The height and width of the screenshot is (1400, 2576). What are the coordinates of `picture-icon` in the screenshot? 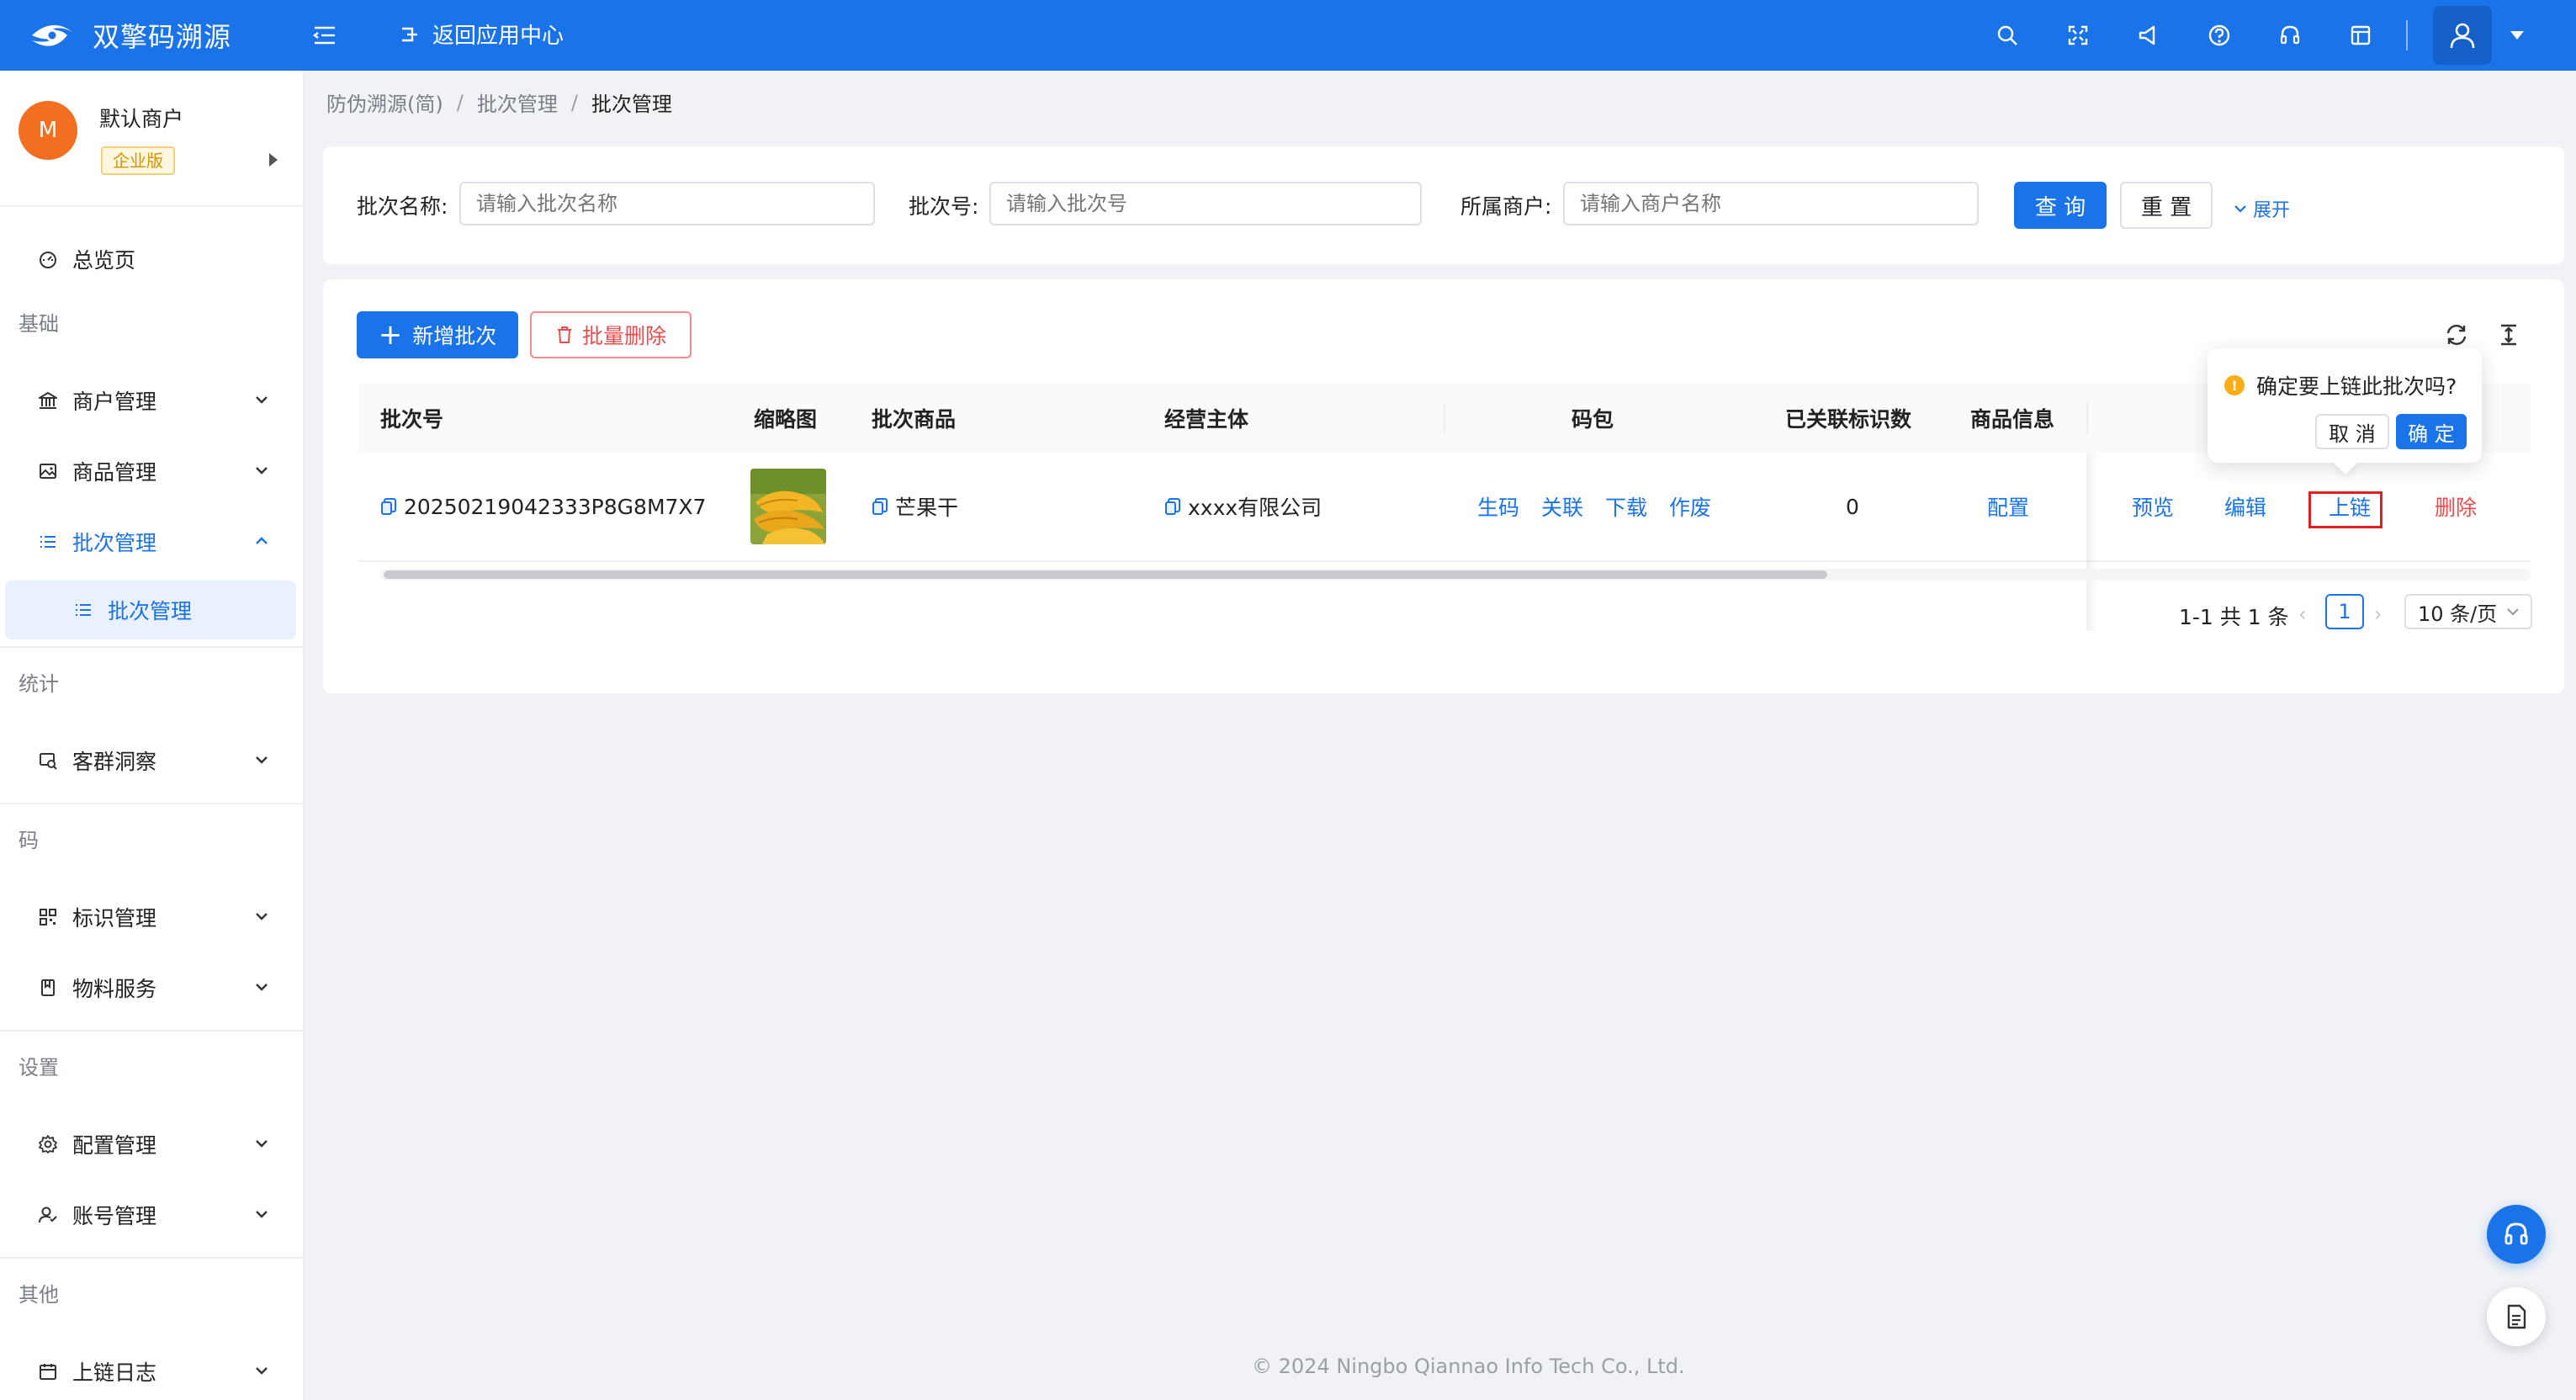 It's located at (48, 471).